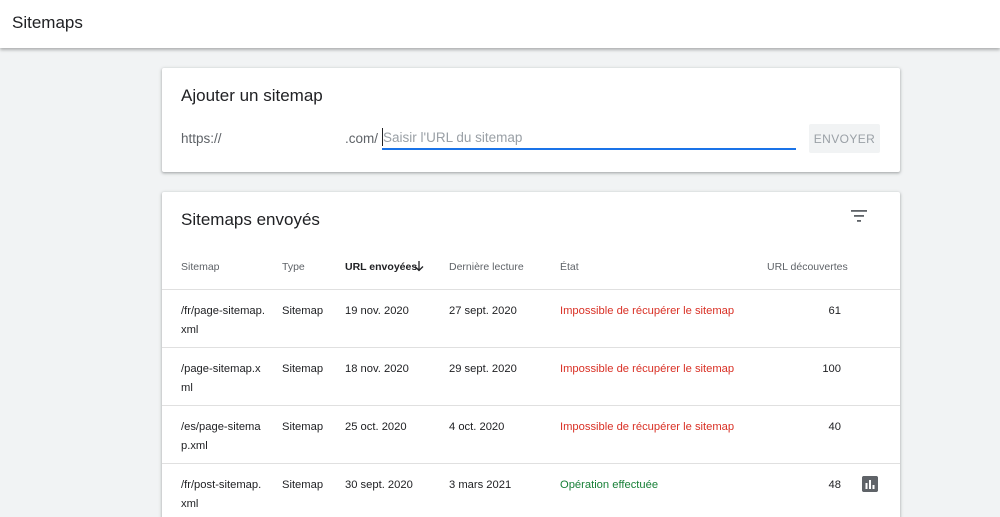  What do you see at coordinates (480, 485) in the screenshot?
I see `last-read-date: 3 mars 2021` at bounding box center [480, 485].